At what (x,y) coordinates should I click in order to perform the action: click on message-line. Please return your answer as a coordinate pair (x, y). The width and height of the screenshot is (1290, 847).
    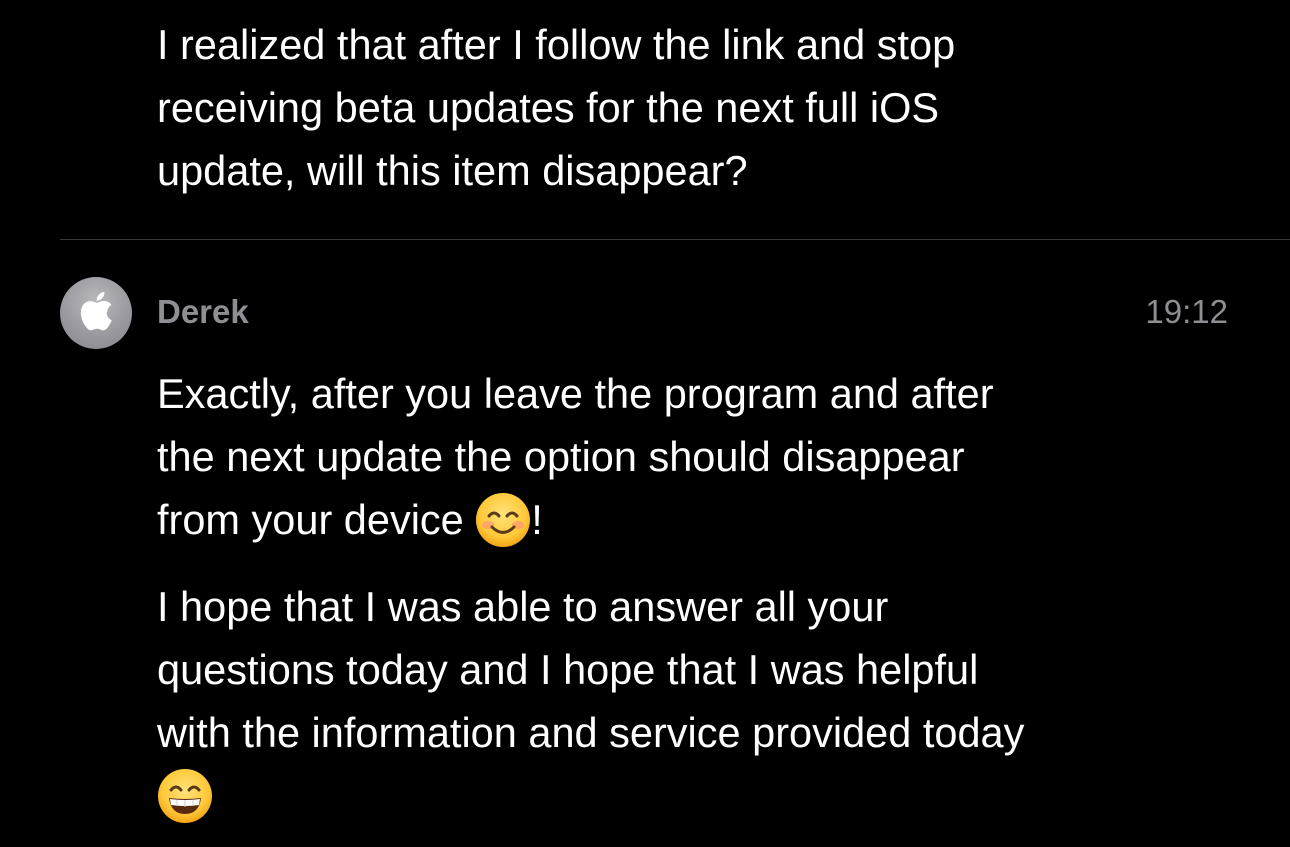
    Looking at the image, I should click on (590, 795).